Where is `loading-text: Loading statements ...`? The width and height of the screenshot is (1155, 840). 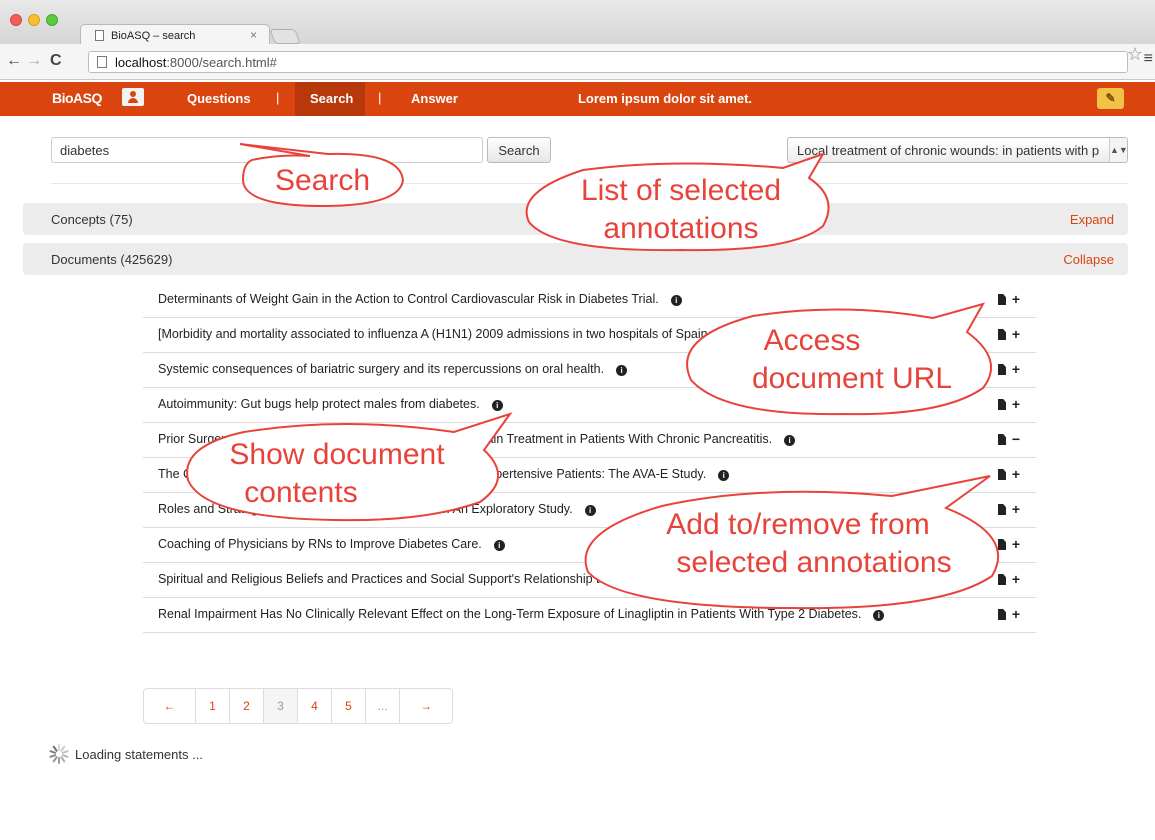 loading-text: Loading statements ... is located at coordinates (139, 754).